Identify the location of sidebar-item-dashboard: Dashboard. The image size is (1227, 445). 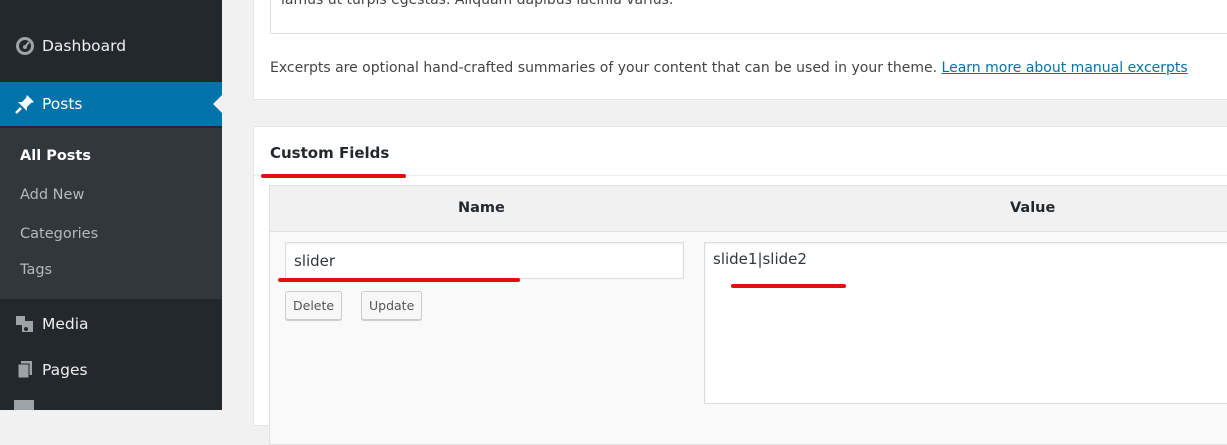
(111, 46).